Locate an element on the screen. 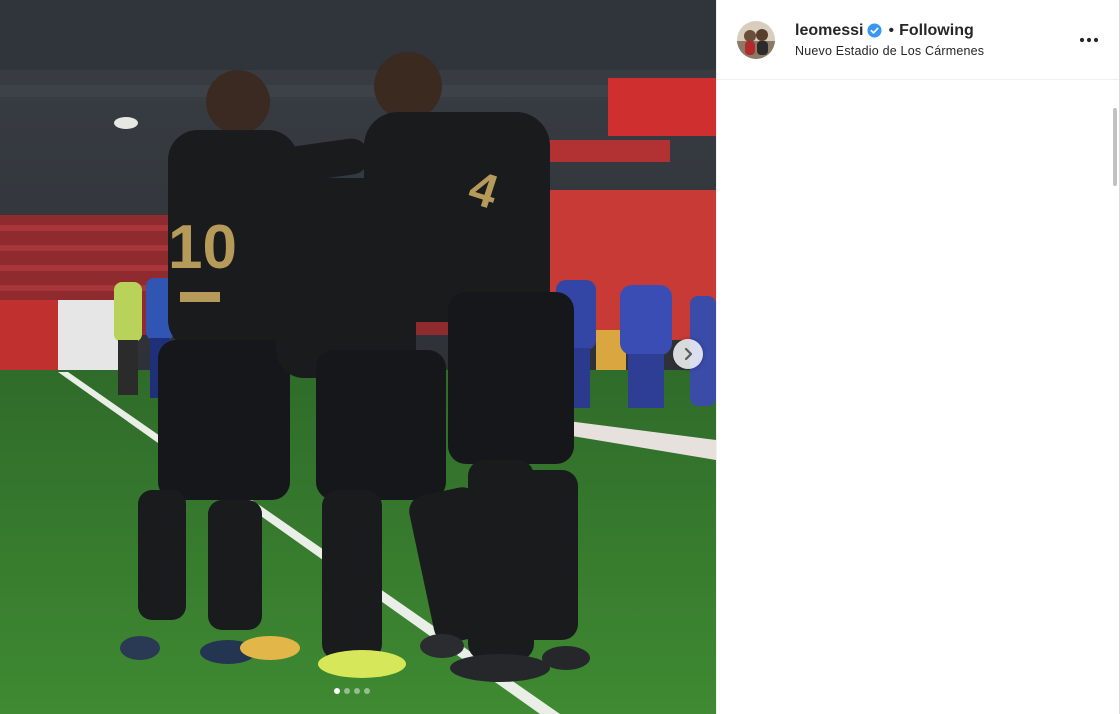 This screenshot has width=1120, height=714. carousel-next-button is located at coordinates (688, 354).